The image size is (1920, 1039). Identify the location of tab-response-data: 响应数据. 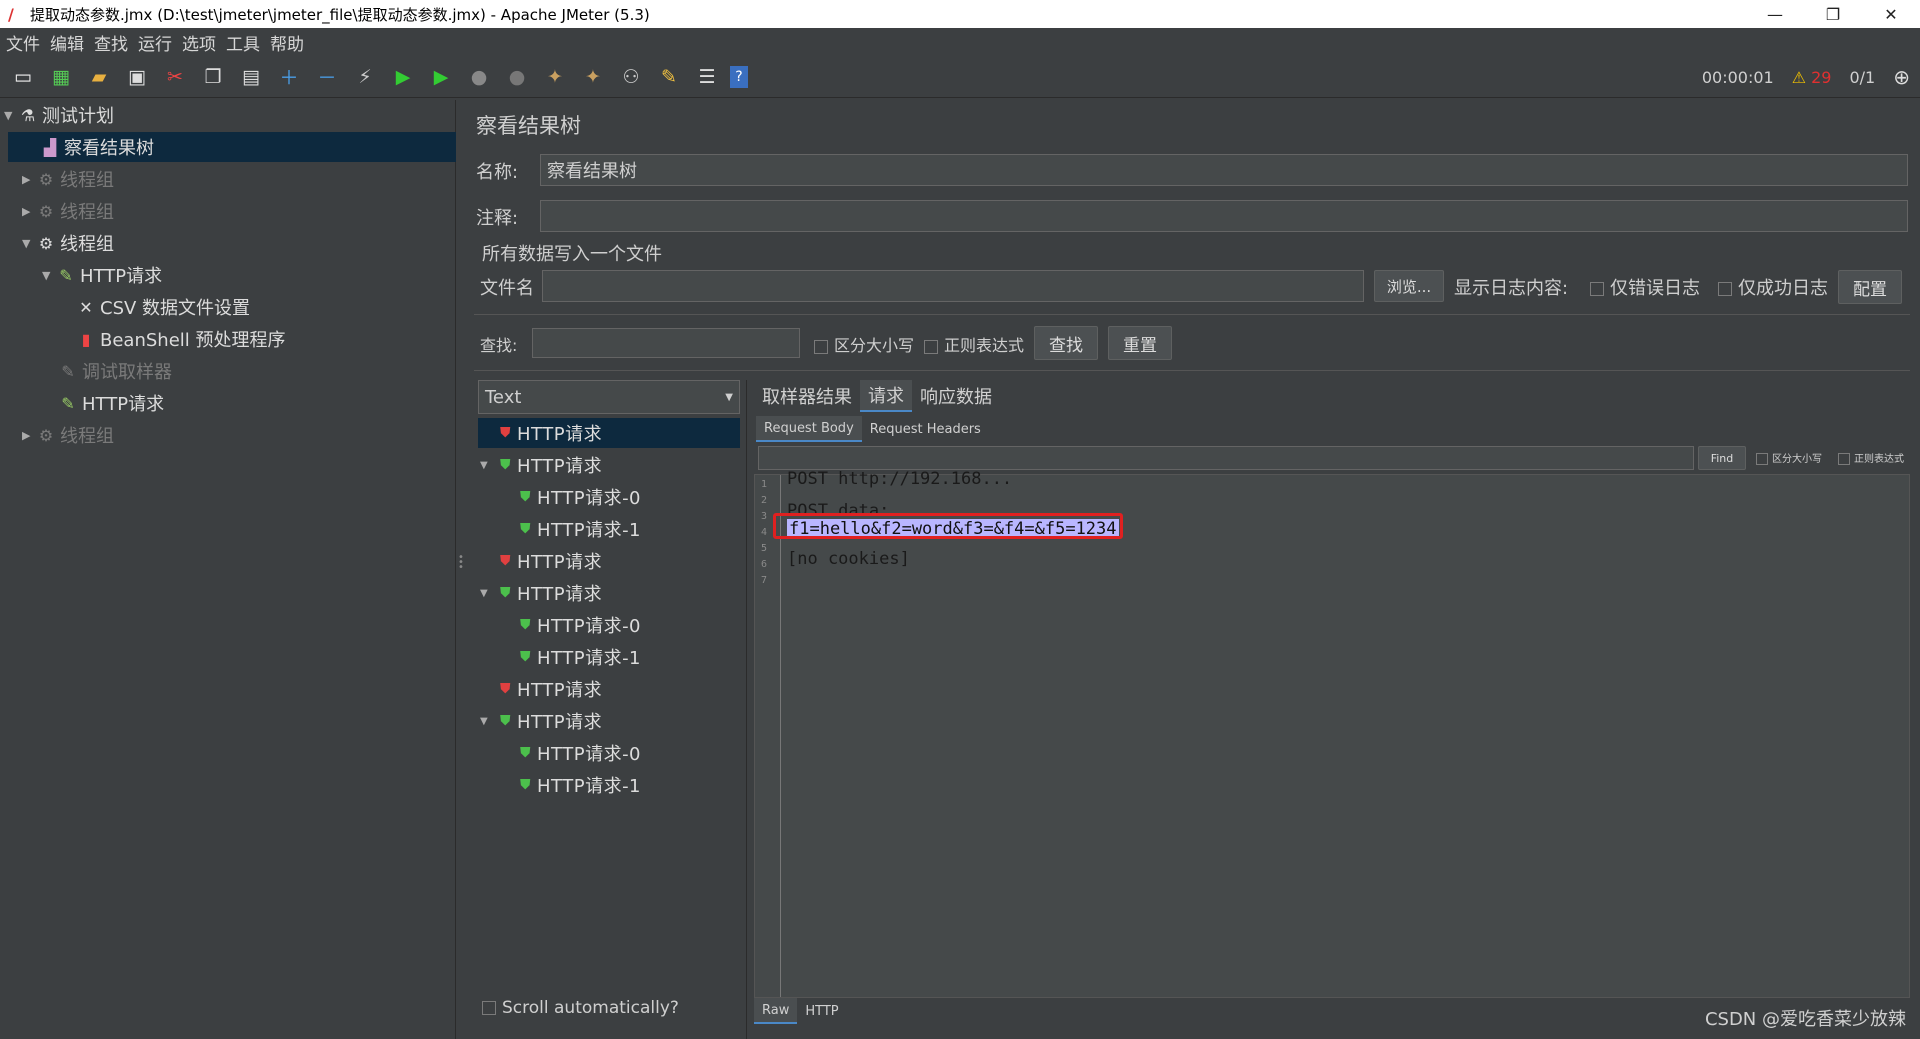
(956, 396).